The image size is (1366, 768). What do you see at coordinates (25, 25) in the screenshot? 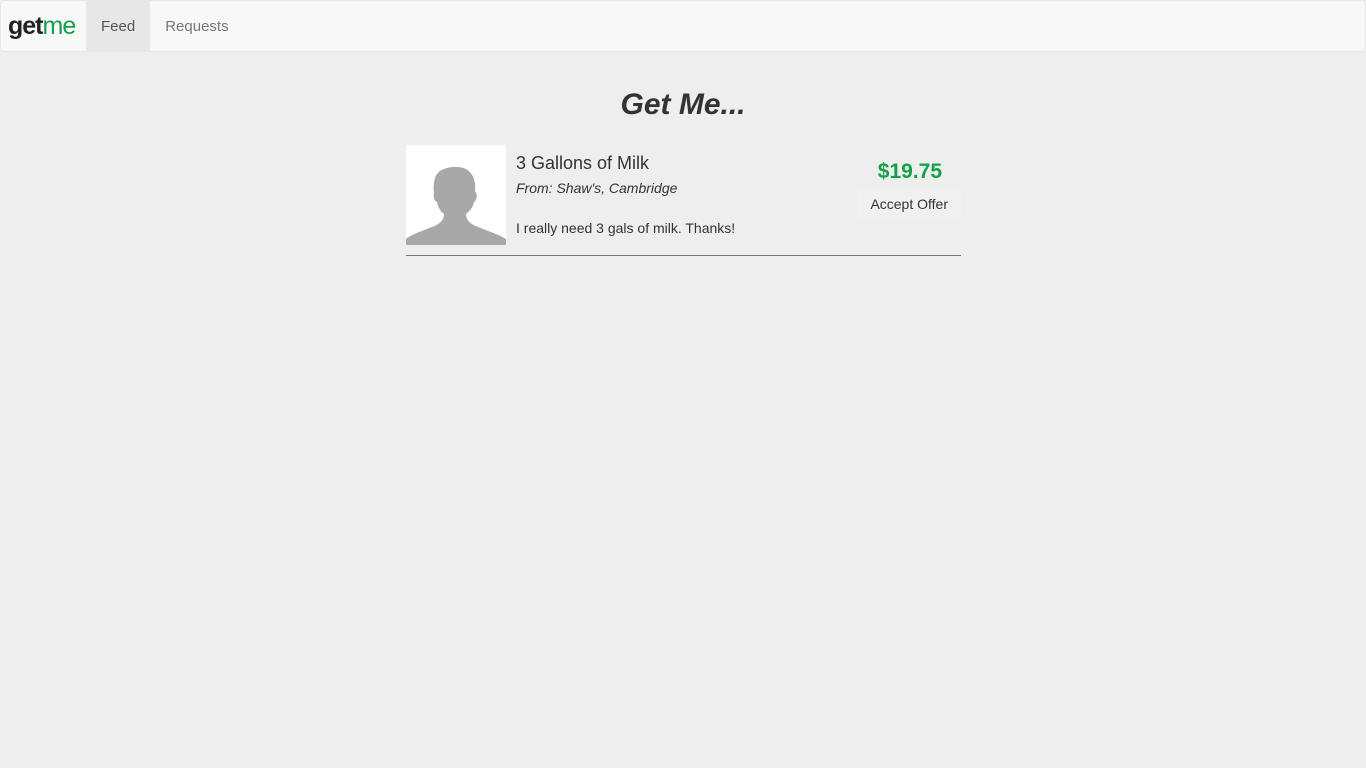
I see `brand-get: get` at bounding box center [25, 25].